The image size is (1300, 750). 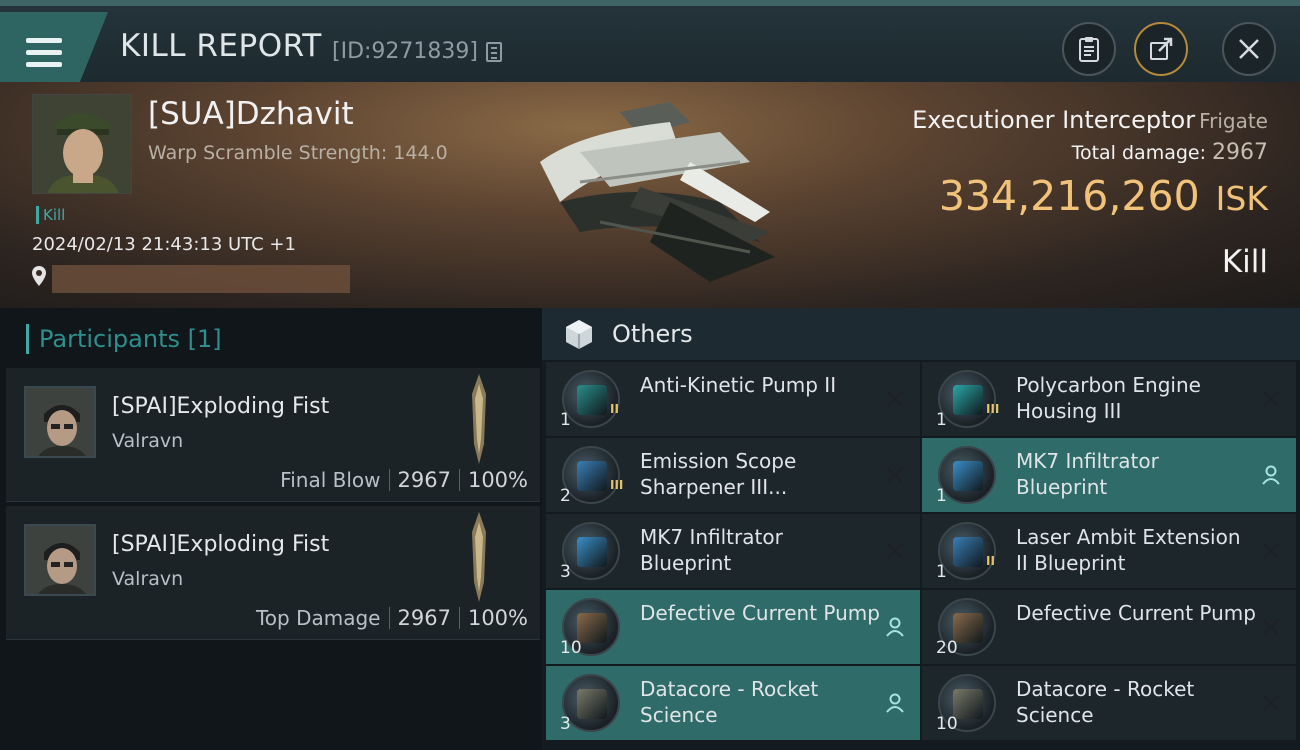 I want to click on ship-name-line: Executioner Interceptor Frigate, so click(x=1090, y=120).